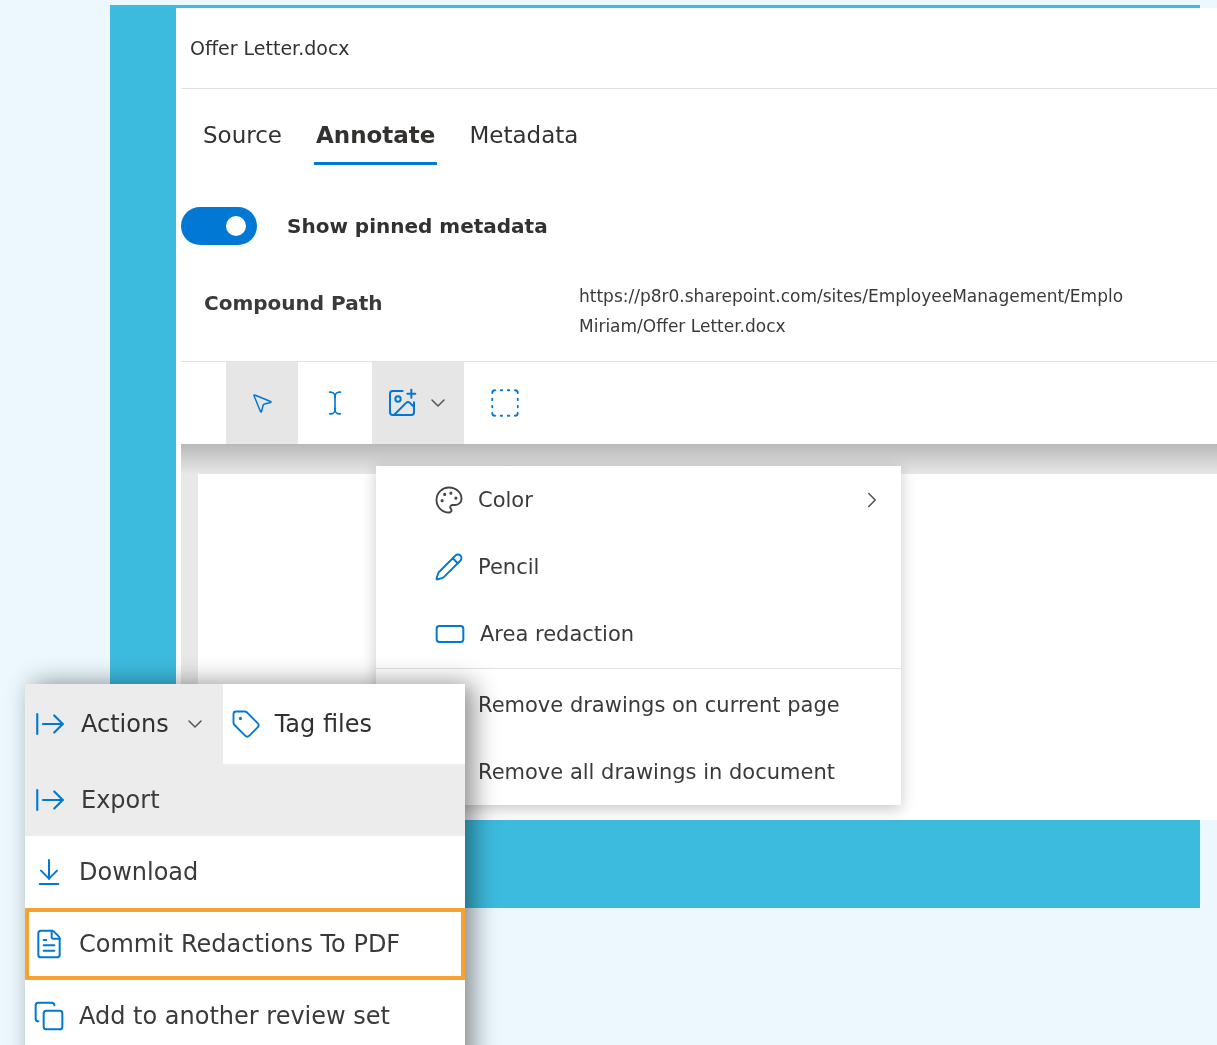 This screenshot has height=1045, width=1217. I want to click on dashed-square-icon, so click(505, 403).